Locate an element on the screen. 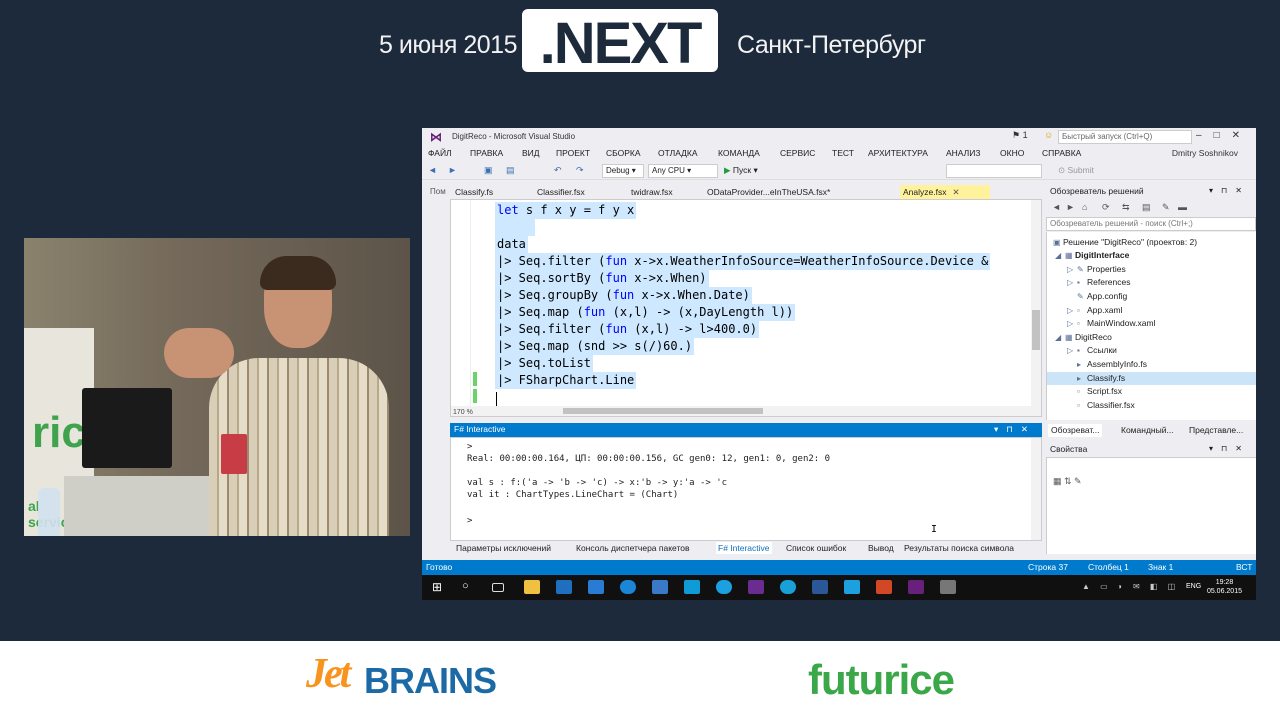 Image resolution: width=1280 pixels, height=720 pixels. signed-in-user: Dmitry Soshnikov is located at coordinates (1205, 153).